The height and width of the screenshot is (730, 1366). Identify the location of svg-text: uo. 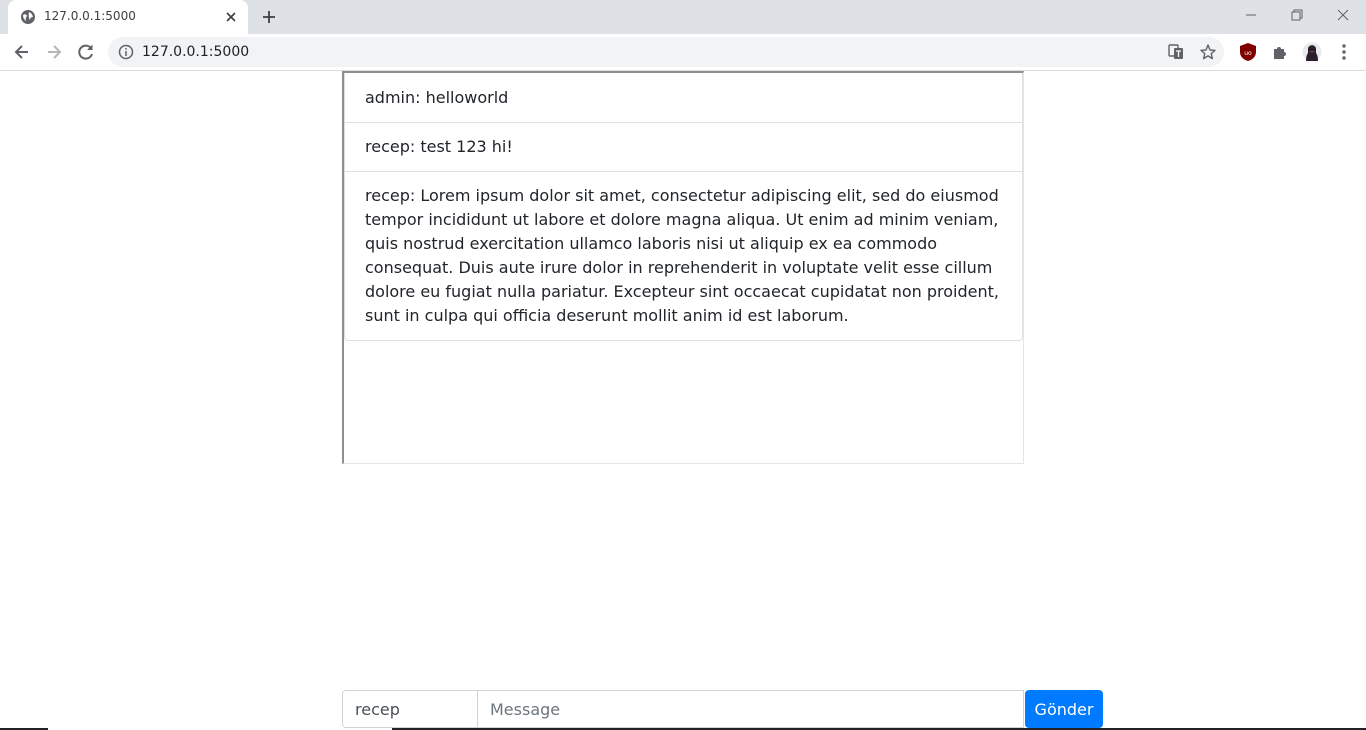
(1248, 53).